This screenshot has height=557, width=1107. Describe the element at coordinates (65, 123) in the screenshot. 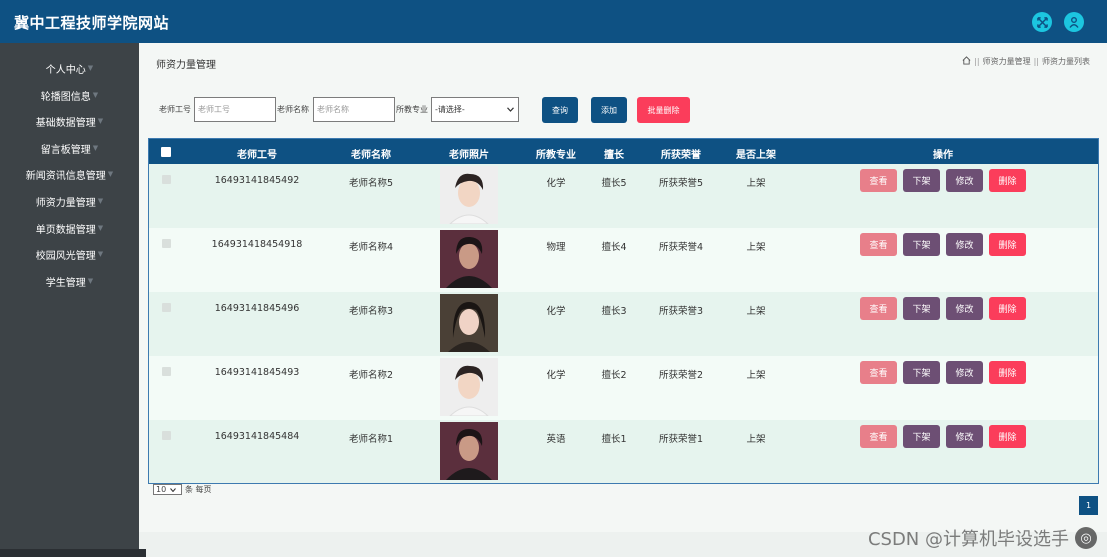

I see `sidebar-item-label: 基础数据管理` at that location.